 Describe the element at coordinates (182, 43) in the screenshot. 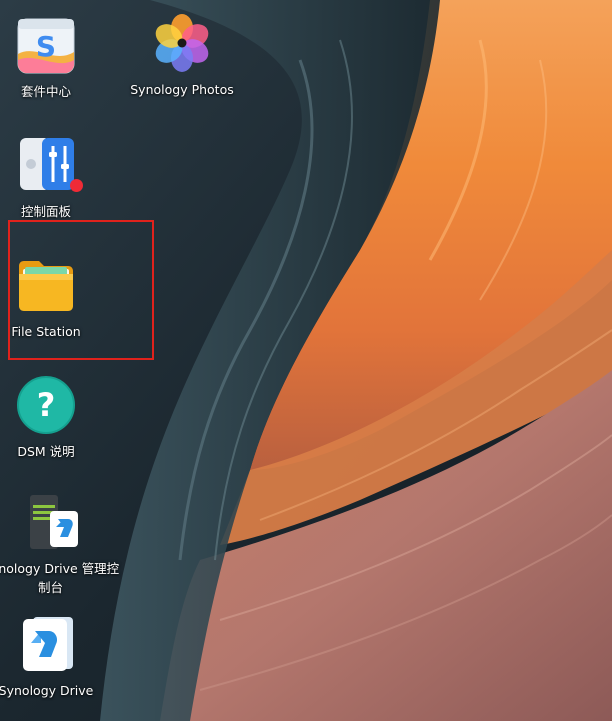

I see `photos-flower-icon` at that location.